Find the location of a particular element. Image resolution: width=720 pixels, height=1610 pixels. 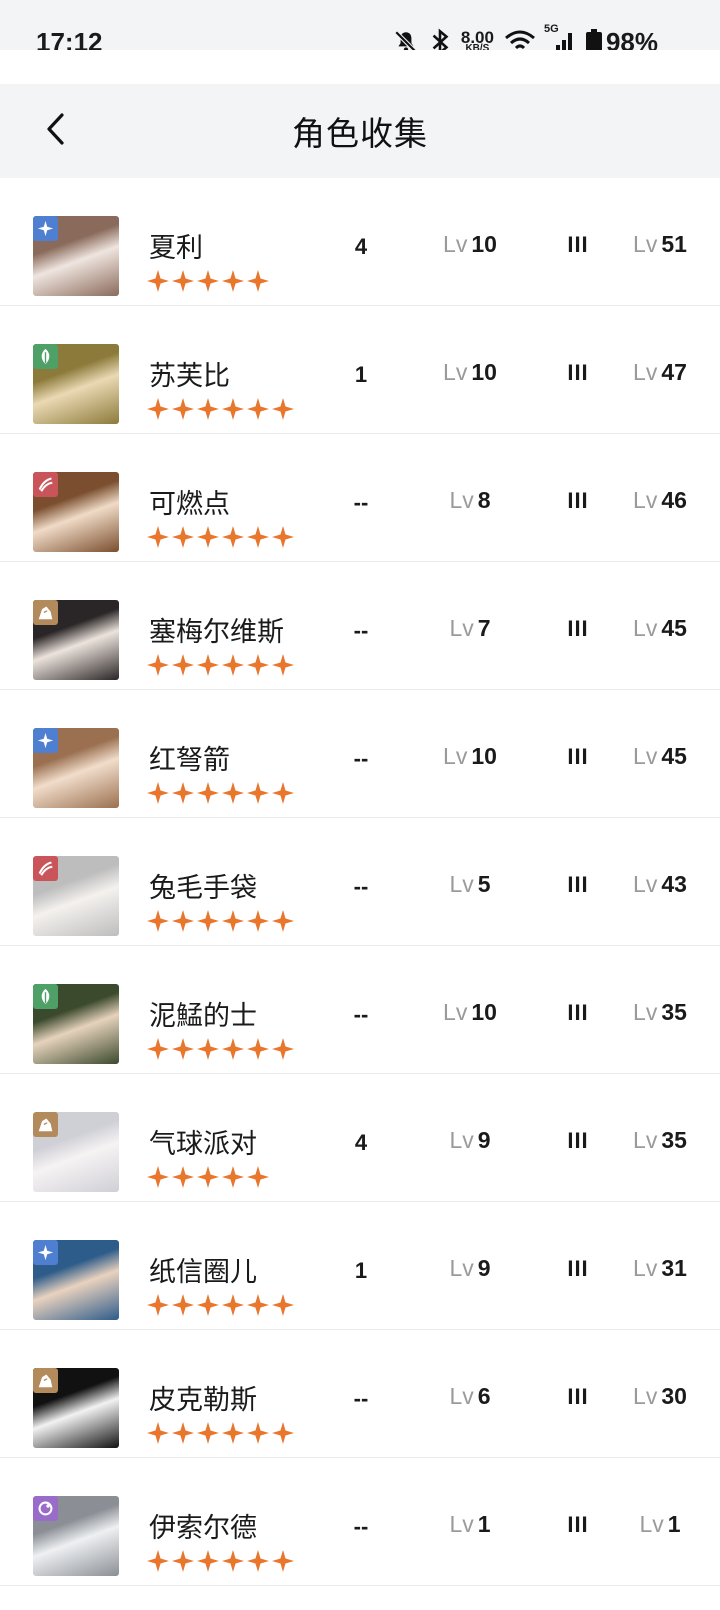

page-title: 角色收集 is located at coordinates (360, 133).